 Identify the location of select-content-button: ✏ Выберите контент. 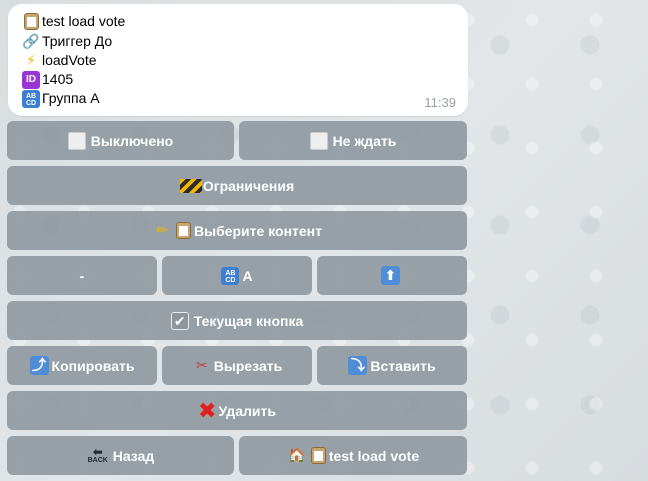
(237, 230).